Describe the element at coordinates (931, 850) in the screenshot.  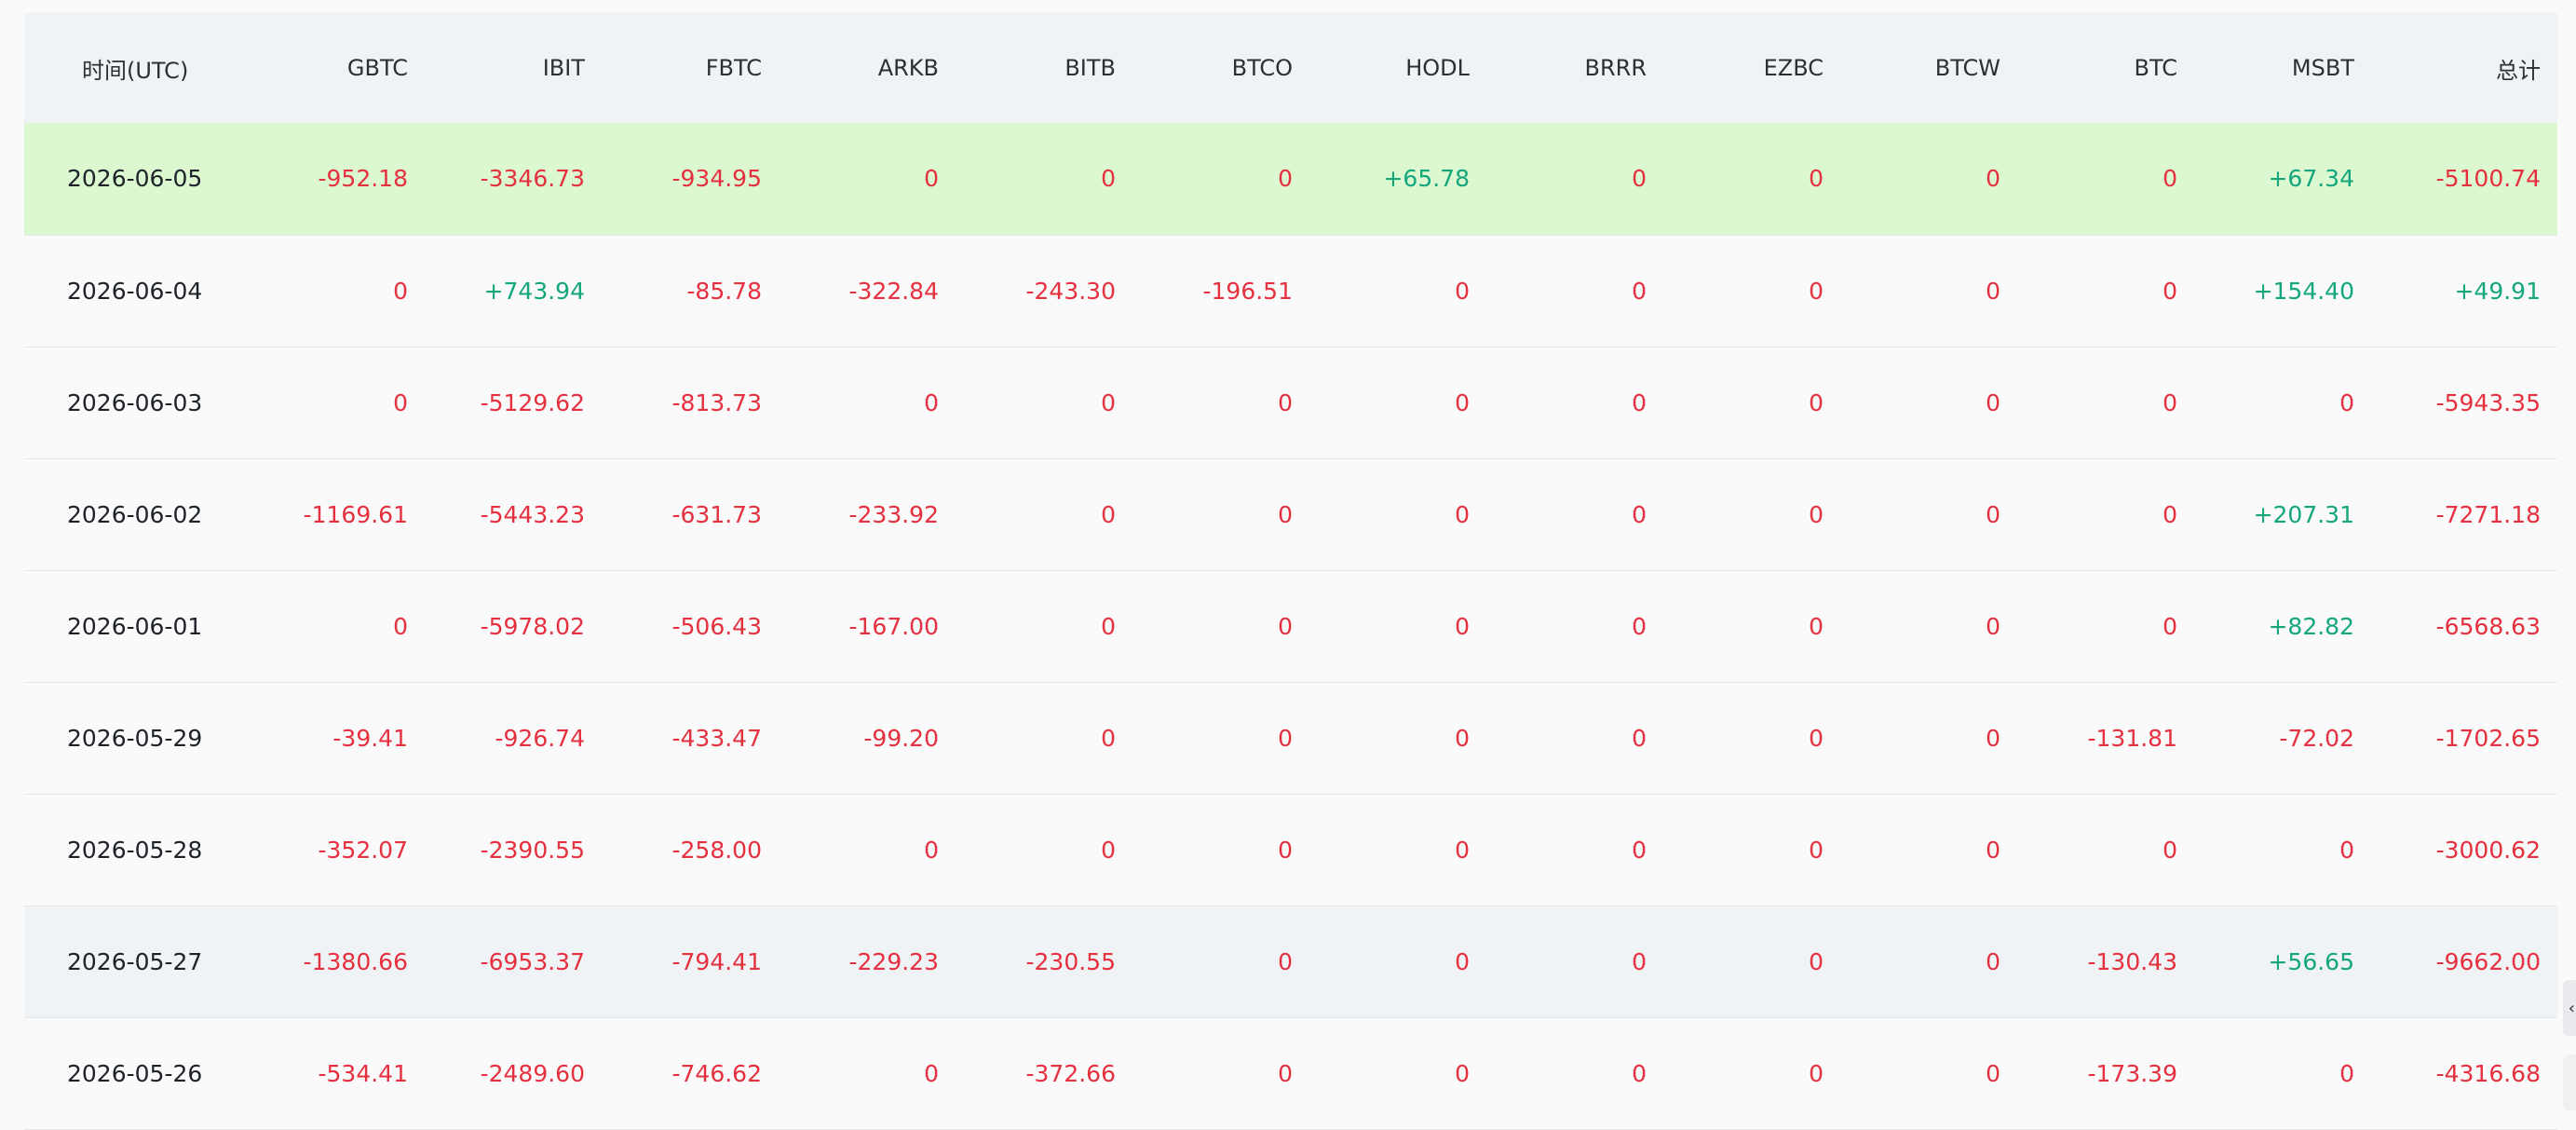
I see `cell-arkb: 0` at that location.